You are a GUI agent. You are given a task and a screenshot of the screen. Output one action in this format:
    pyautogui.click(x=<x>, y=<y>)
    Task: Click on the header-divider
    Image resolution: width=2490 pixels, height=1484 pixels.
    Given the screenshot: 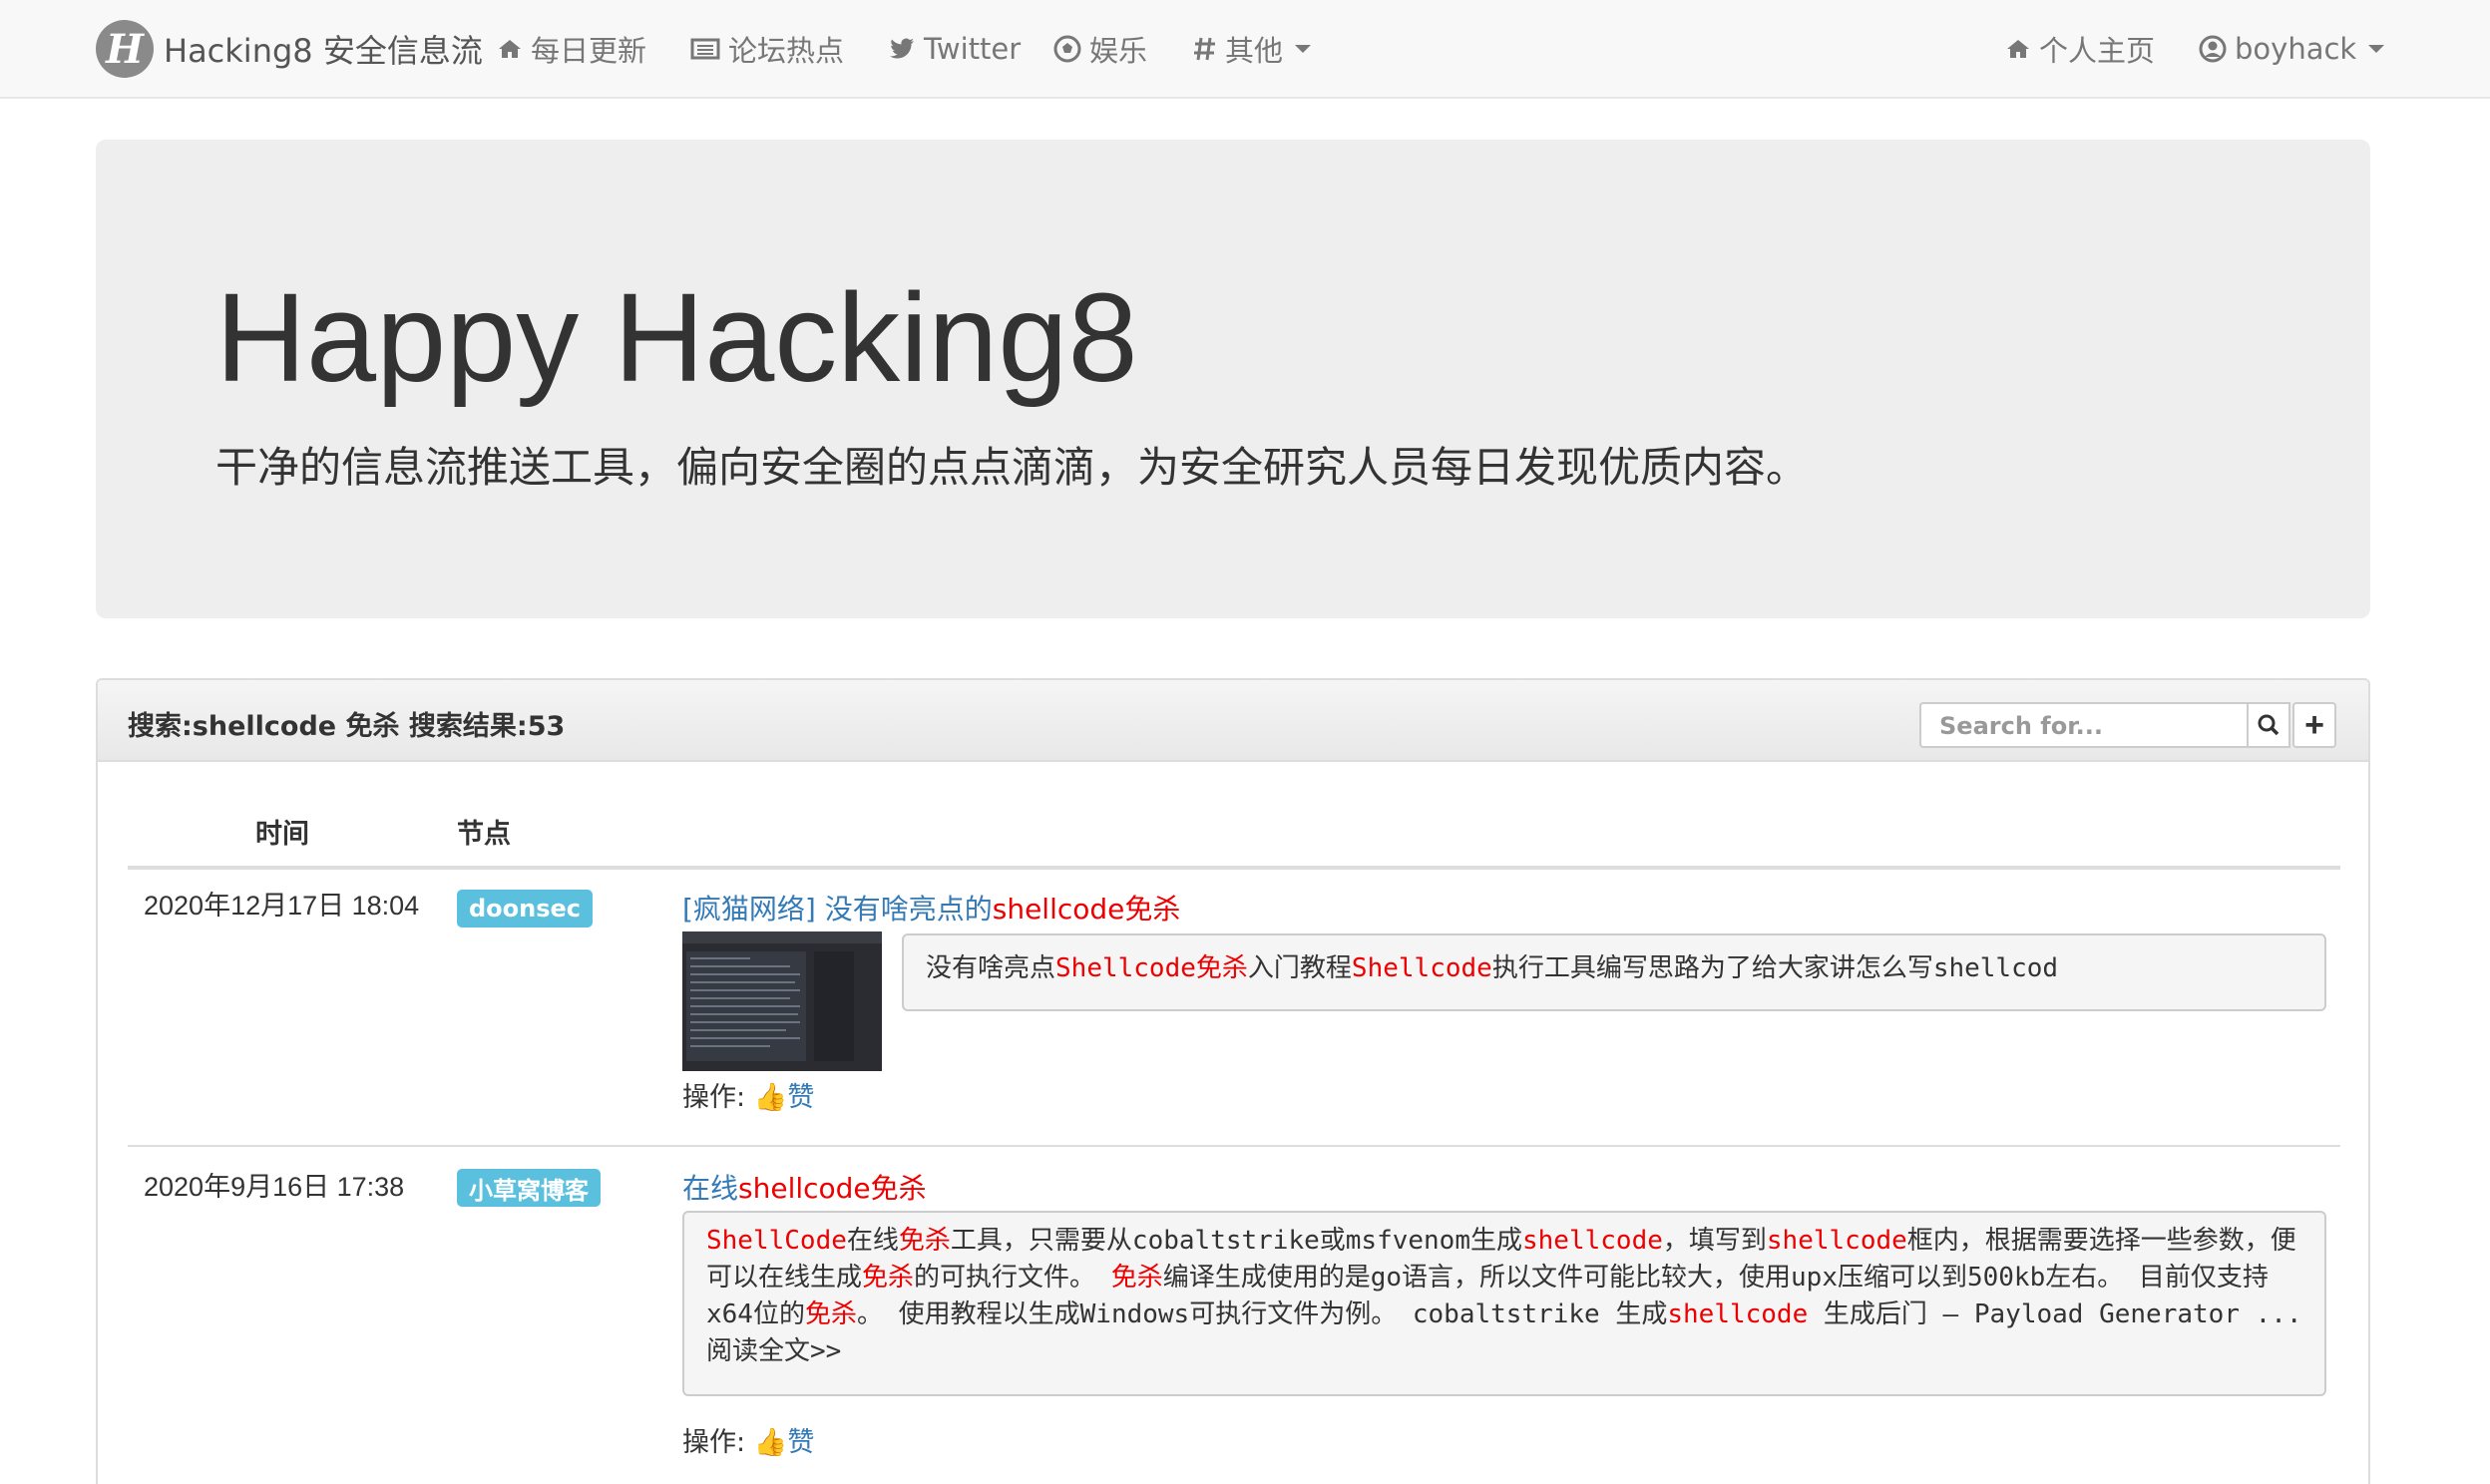 What is the action you would take?
    pyautogui.click(x=1234, y=868)
    